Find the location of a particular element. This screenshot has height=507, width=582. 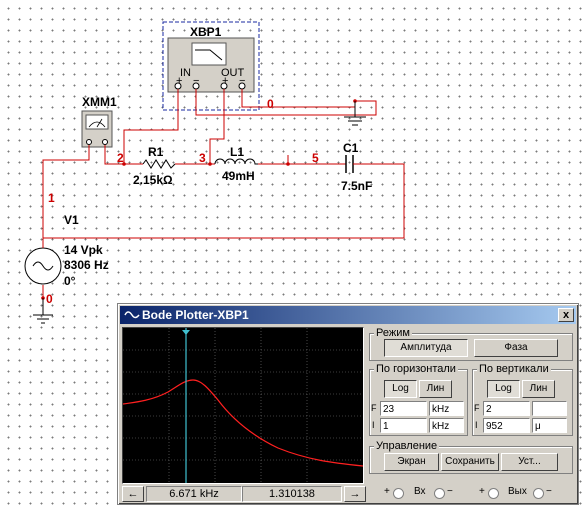

bode-out-plus: + is located at coordinates (225, 81).